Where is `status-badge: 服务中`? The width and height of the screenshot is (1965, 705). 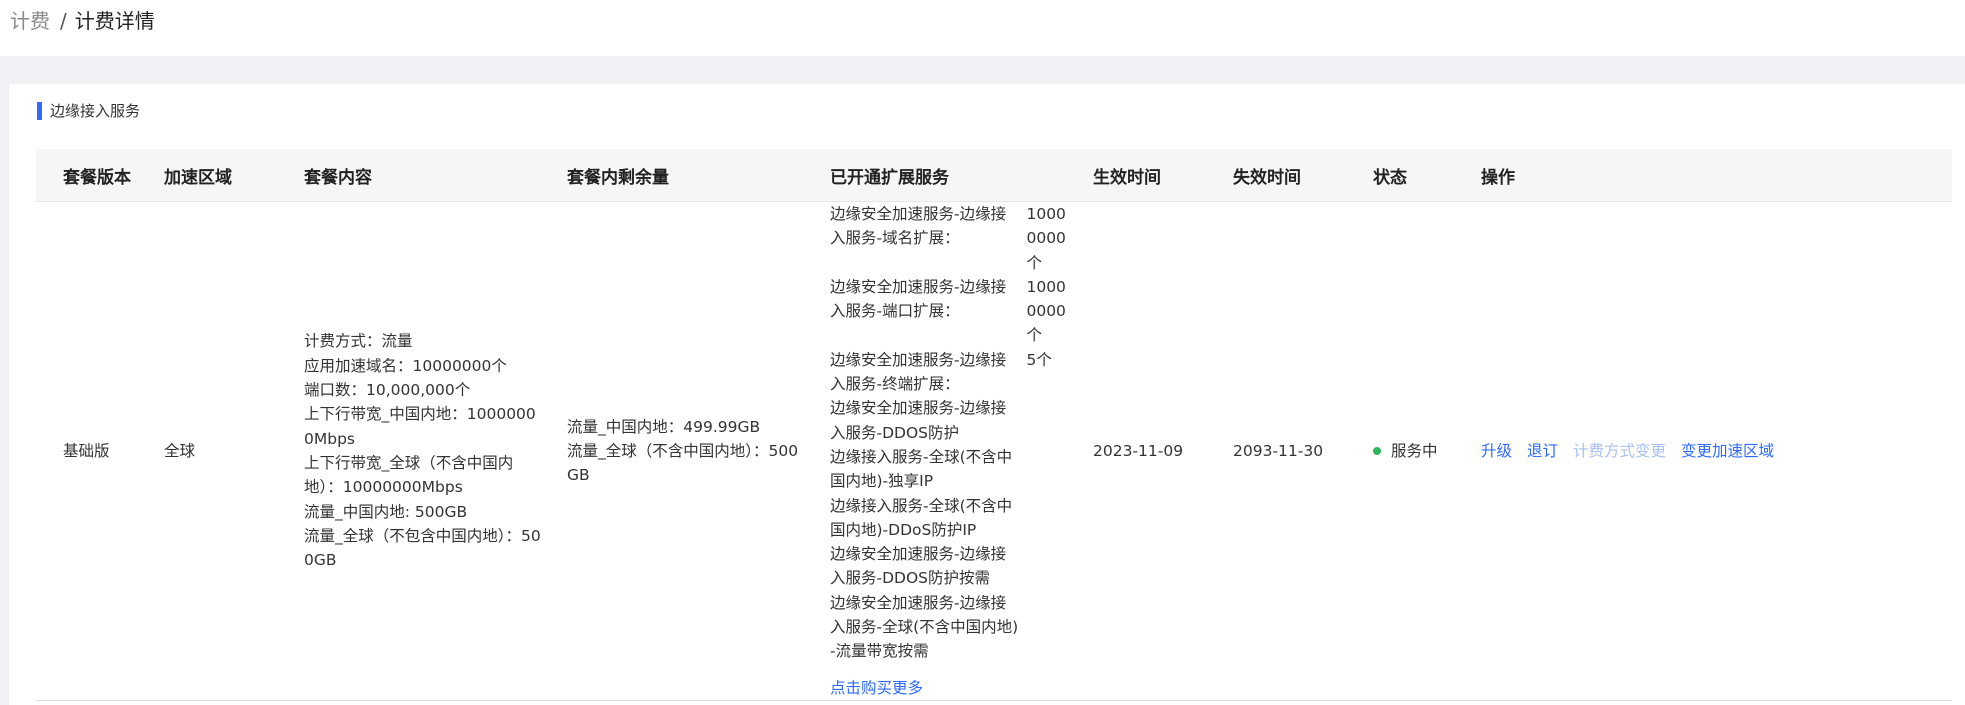 status-badge: 服务中 is located at coordinates (1427, 451).